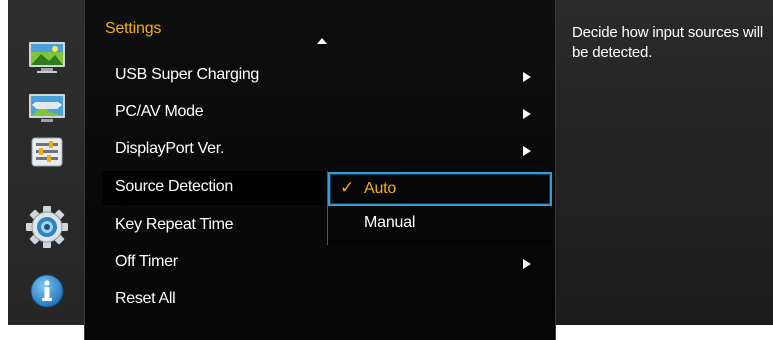 This screenshot has height=340, width=773. Describe the element at coordinates (326, 113) in the screenshot. I see `menu-item-pc-av-mode: PC/AV Mode` at that location.